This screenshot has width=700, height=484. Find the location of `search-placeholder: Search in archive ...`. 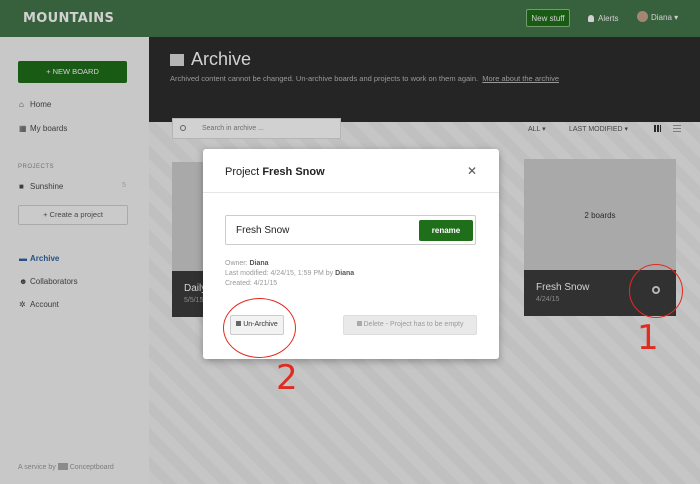

search-placeholder: Search in archive ... is located at coordinates (233, 128).